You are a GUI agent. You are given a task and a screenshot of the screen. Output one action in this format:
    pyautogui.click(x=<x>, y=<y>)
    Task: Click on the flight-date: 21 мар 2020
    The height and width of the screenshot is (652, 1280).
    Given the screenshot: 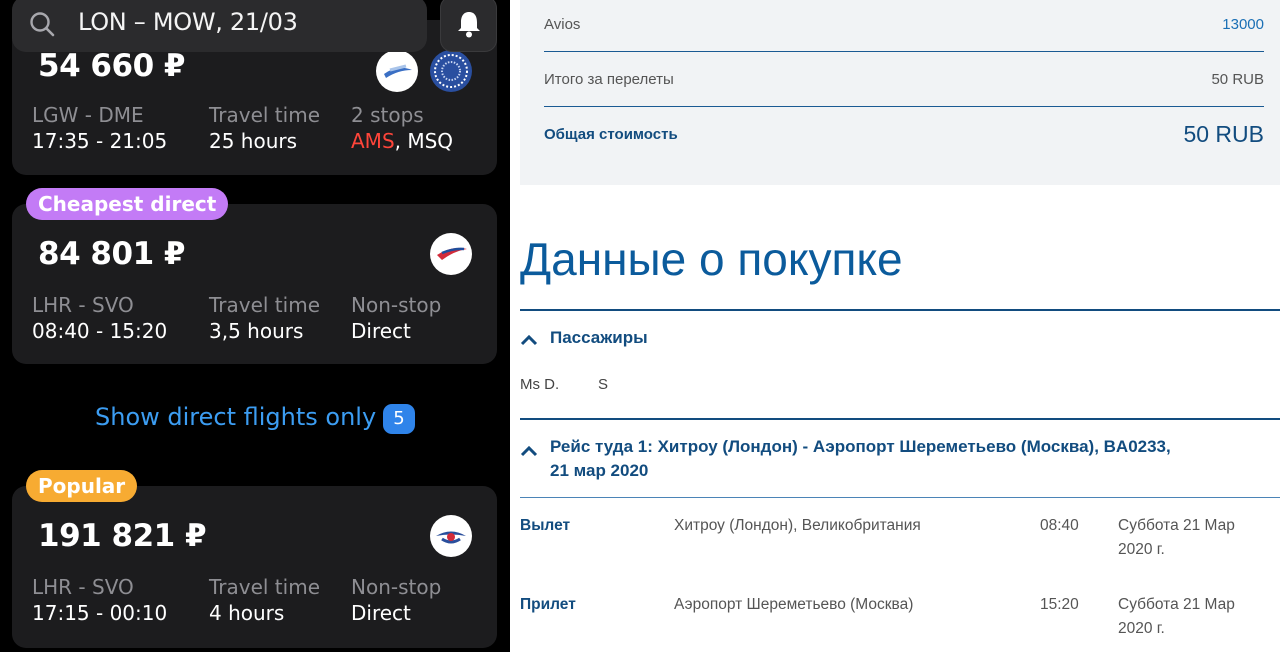 What is the action you would take?
    pyautogui.click(x=599, y=470)
    